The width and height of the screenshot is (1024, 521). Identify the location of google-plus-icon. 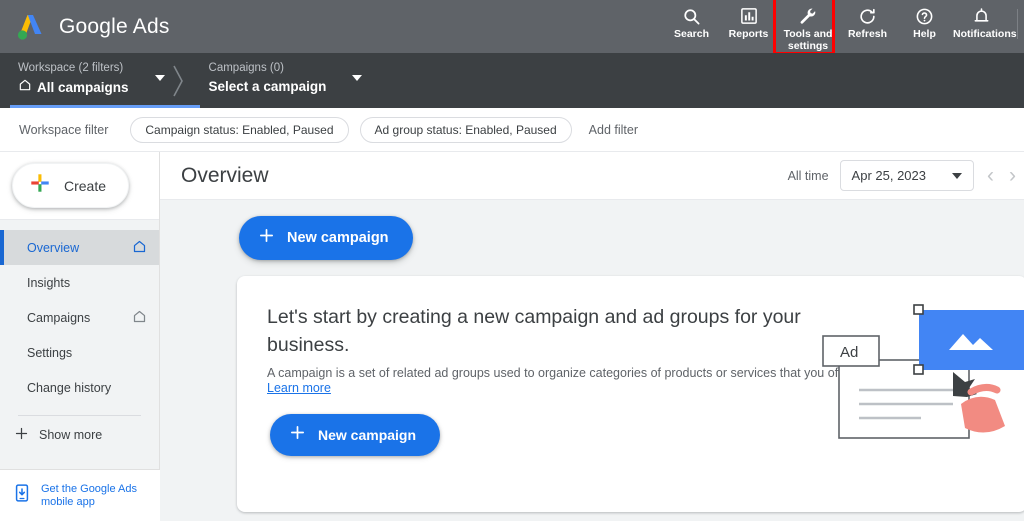
(40, 185).